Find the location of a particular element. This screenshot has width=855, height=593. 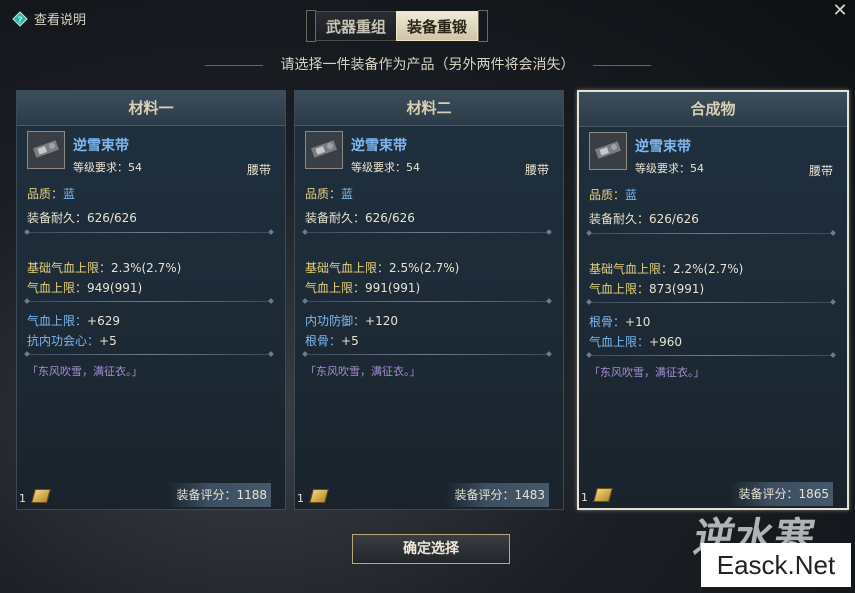

equipment-score: 装备评分：1865 is located at coordinates (781, 494).